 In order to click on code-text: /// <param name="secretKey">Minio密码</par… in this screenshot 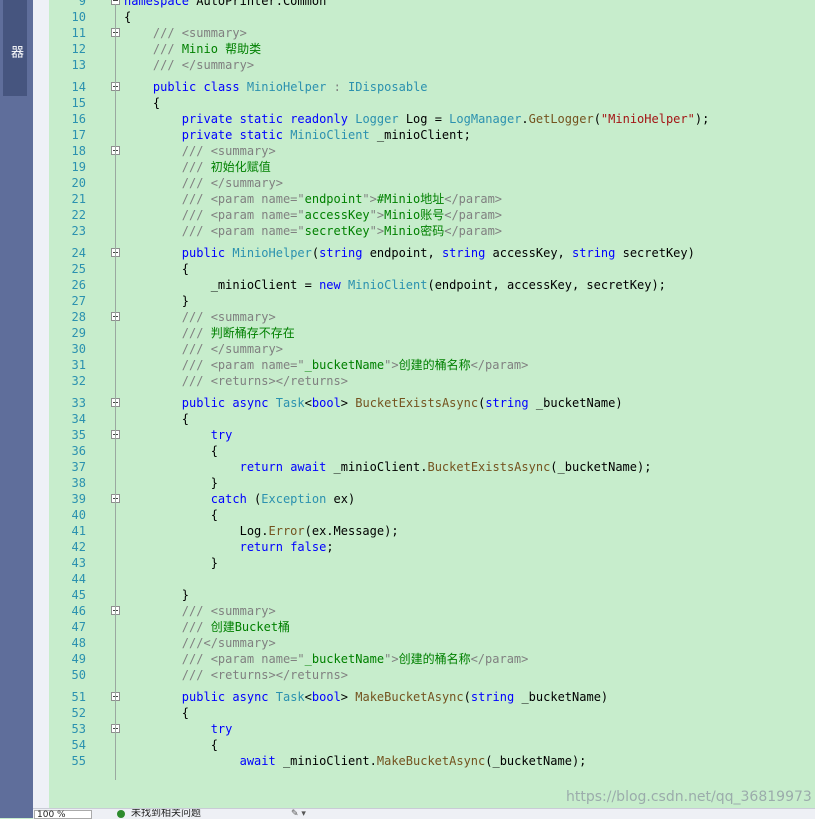, I will do `click(313, 231)`.